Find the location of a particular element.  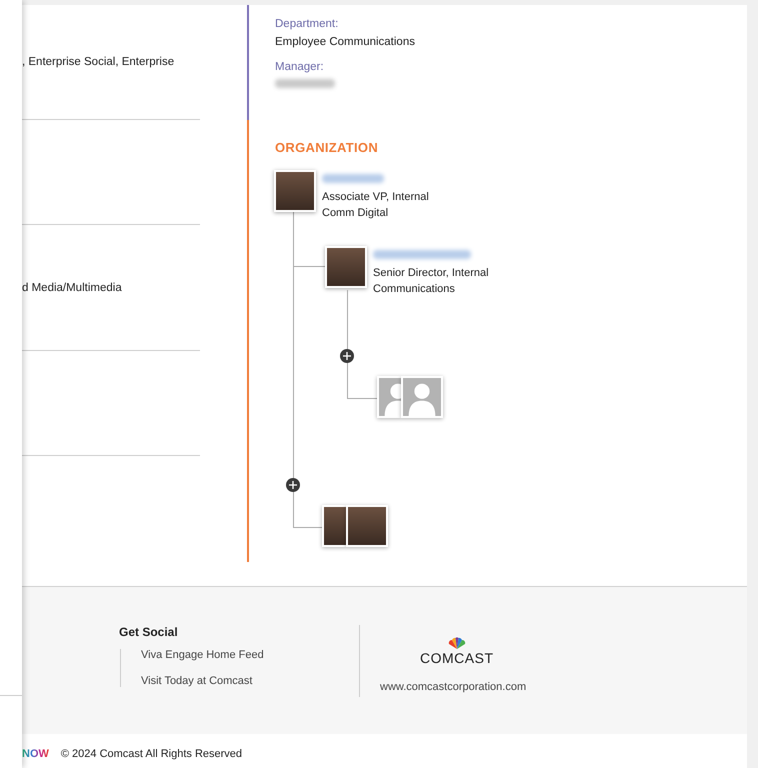

field-value: Employee Communications is located at coordinates (345, 42).